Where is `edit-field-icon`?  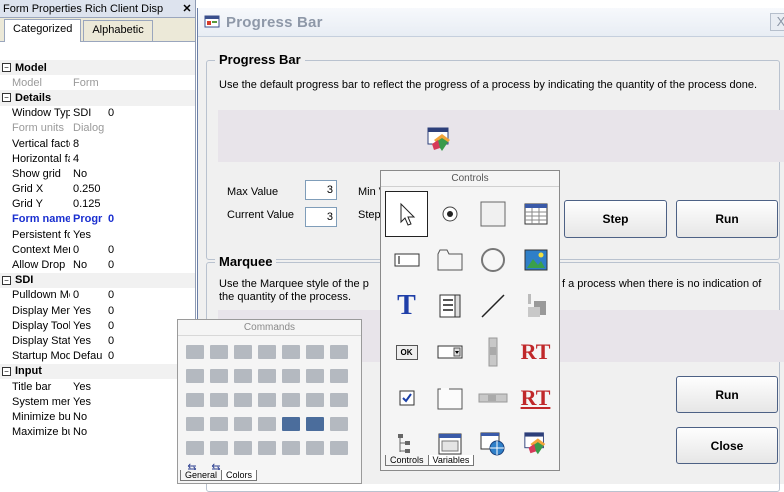 edit-field-icon is located at coordinates (406, 260).